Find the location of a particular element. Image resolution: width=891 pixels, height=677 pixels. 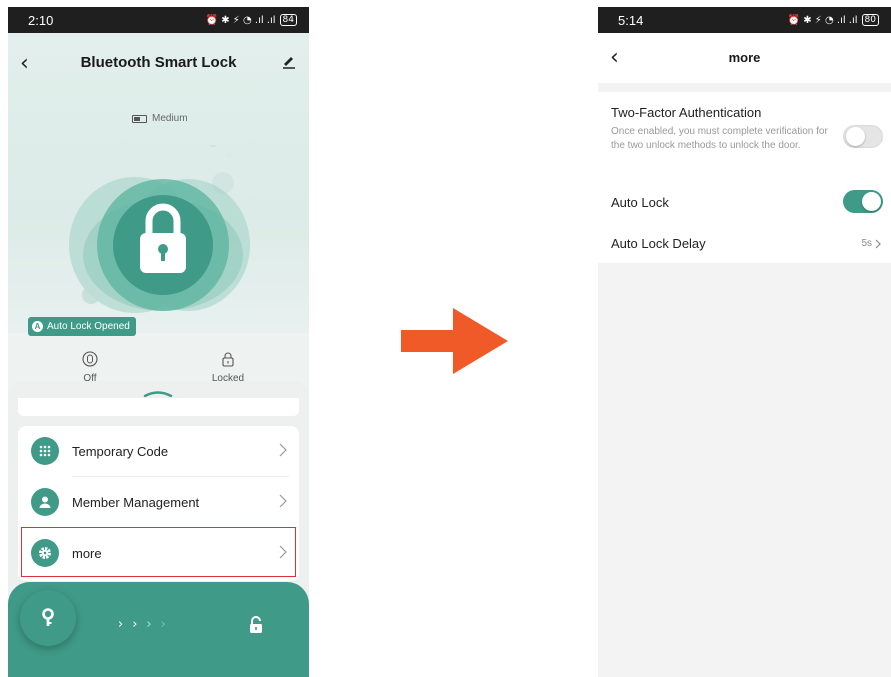

auto-lock-status-badge: A Auto Lock Opened is located at coordinates (82, 326).